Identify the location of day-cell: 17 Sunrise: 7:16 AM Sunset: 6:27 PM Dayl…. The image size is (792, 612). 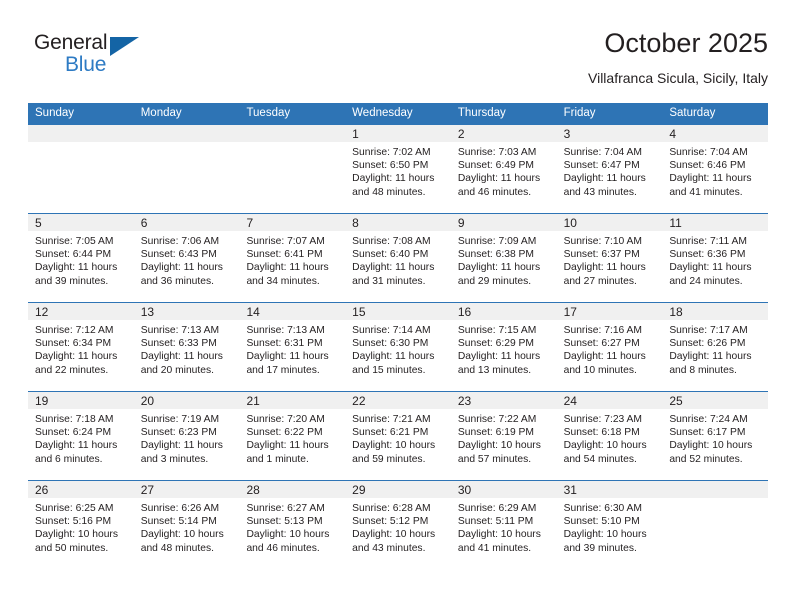
(609, 347).